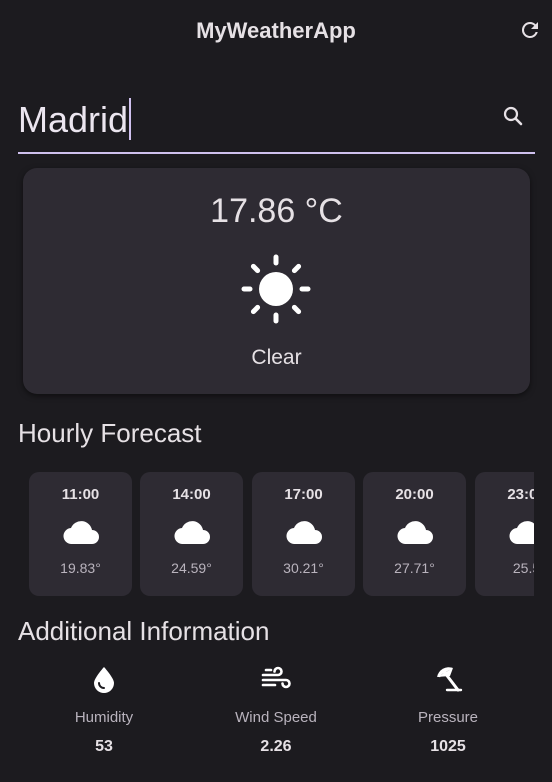  Describe the element at coordinates (414, 568) in the screenshot. I see `hourly-temperature: 27.71°` at that location.